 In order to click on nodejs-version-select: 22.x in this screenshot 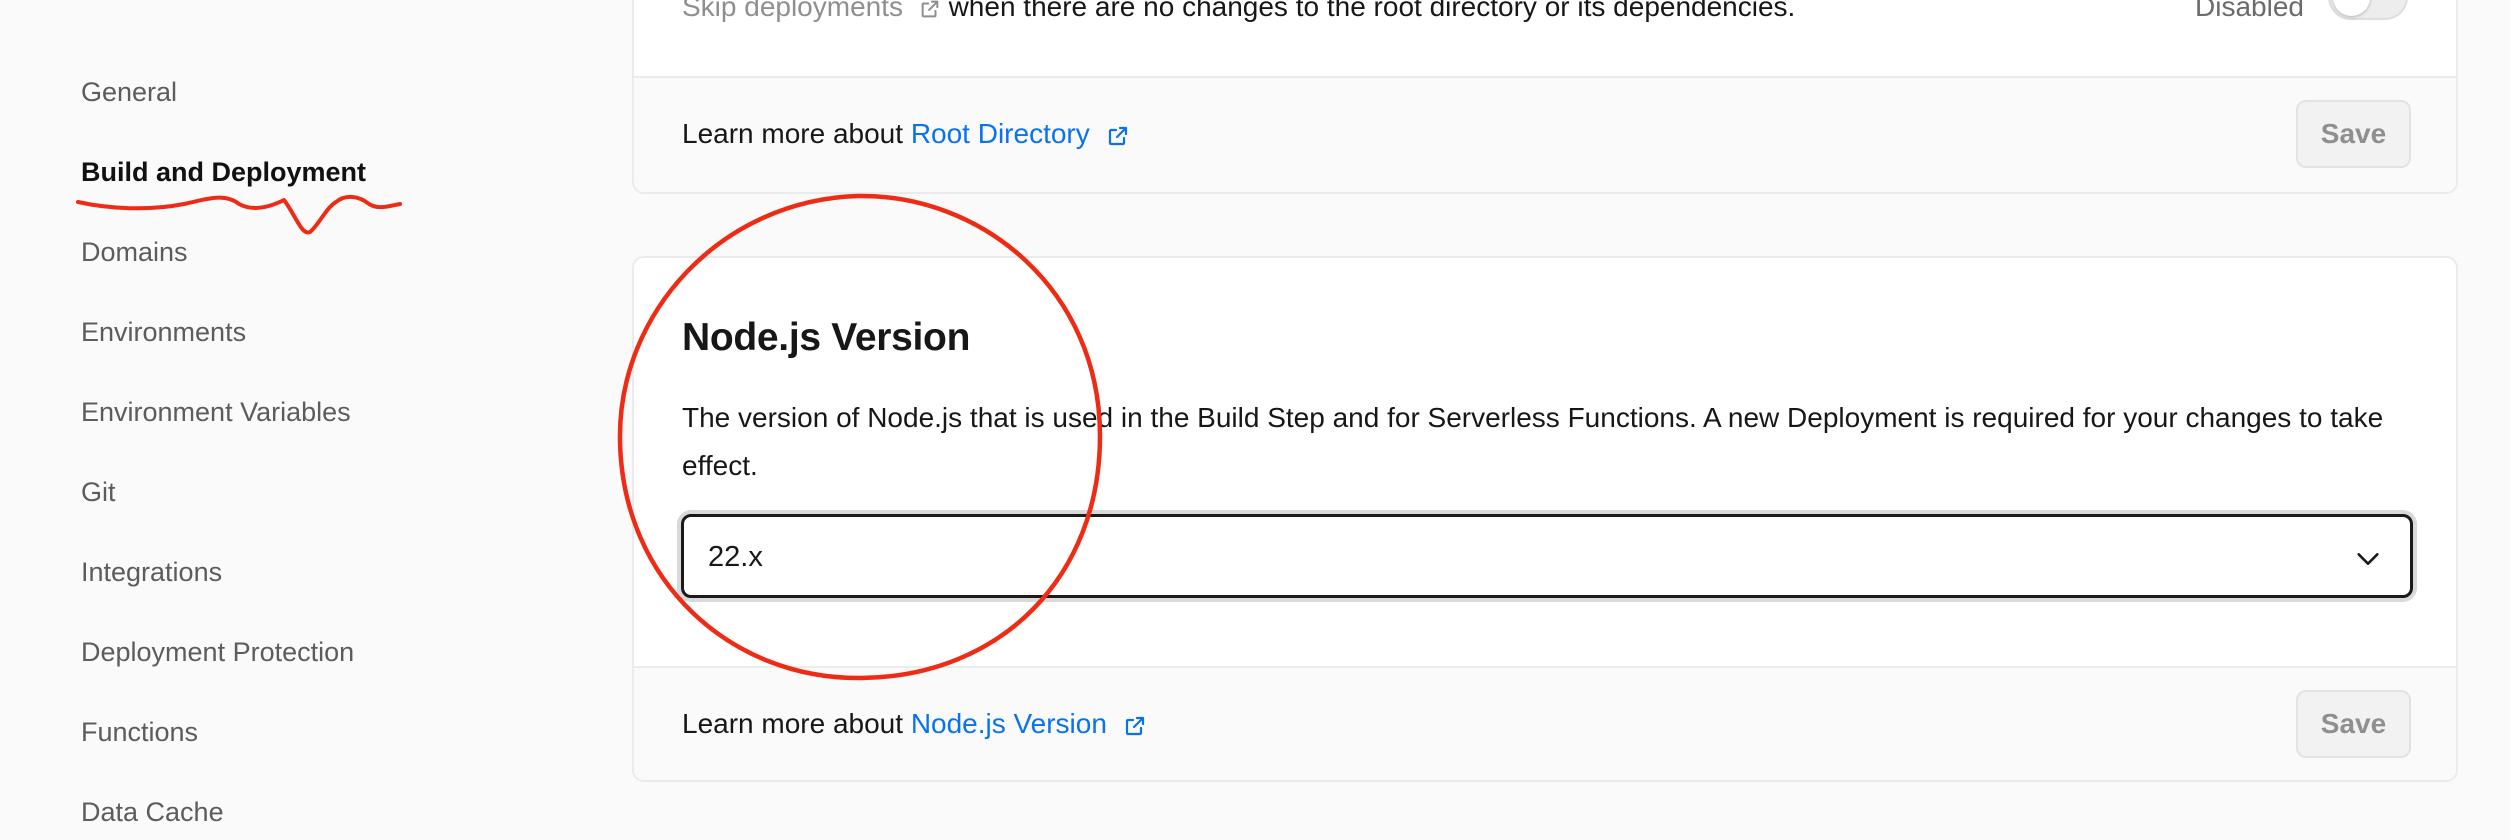, I will do `click(1547, 556)`.